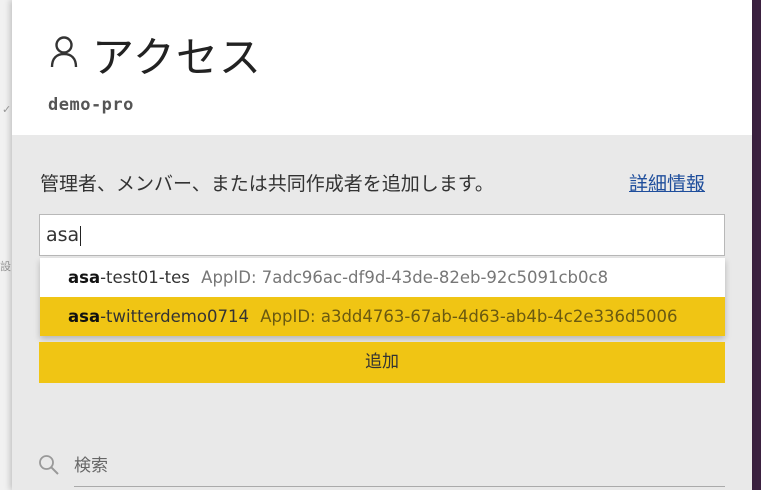 The image size is (761, 490). I want to click on add-button: 追加, so click(382, 362).